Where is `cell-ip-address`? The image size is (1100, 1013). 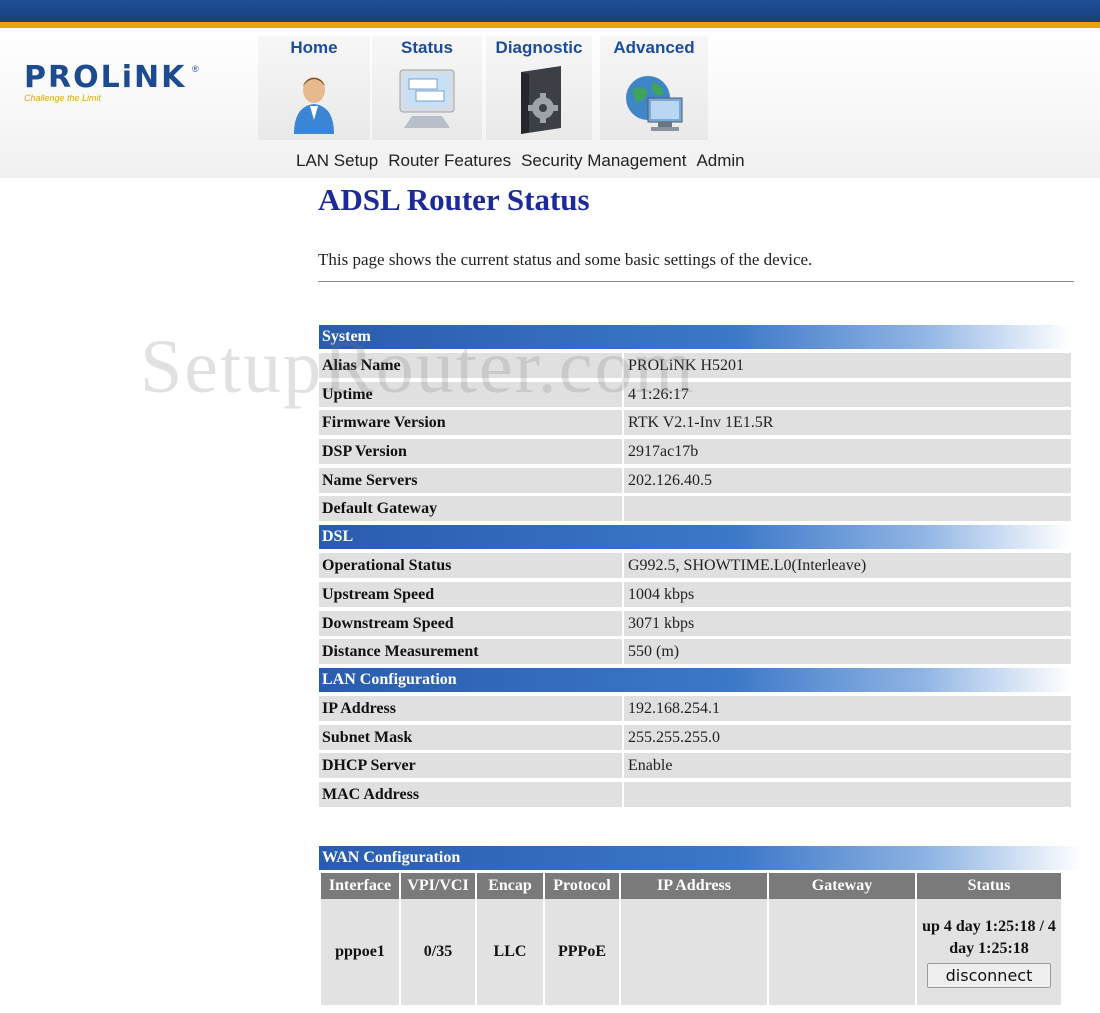
cell-ip-address is located at coordinates (694, 952).